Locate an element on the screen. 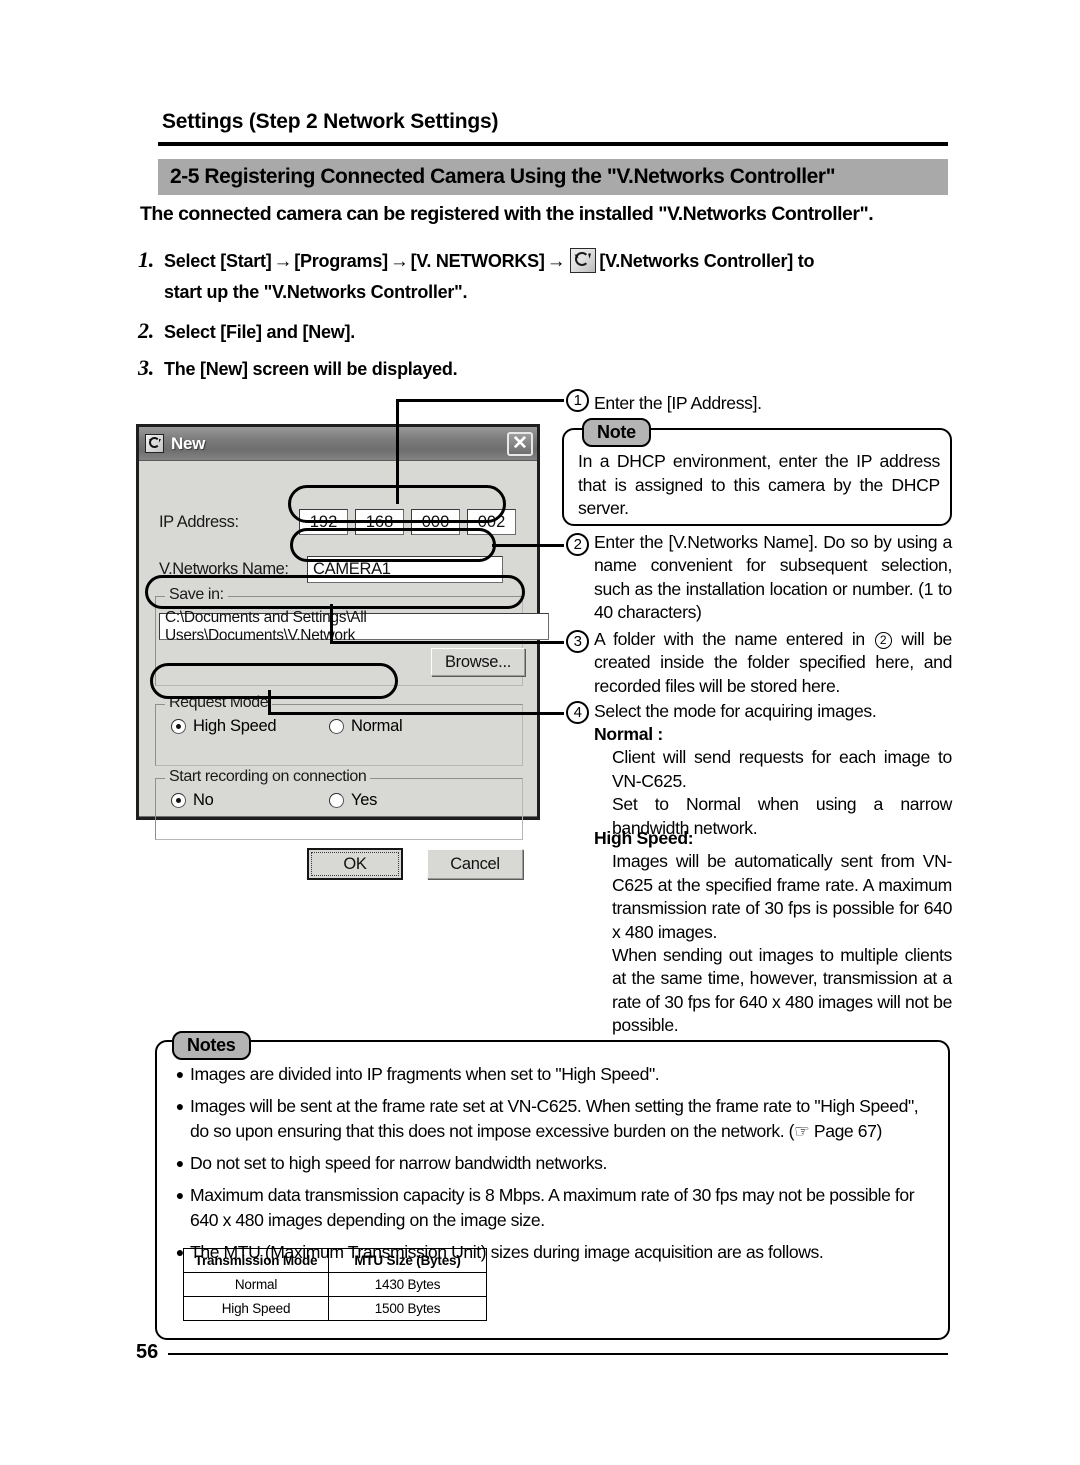  mode-normal-heading: Normal : is located at coordinates (628, 734).